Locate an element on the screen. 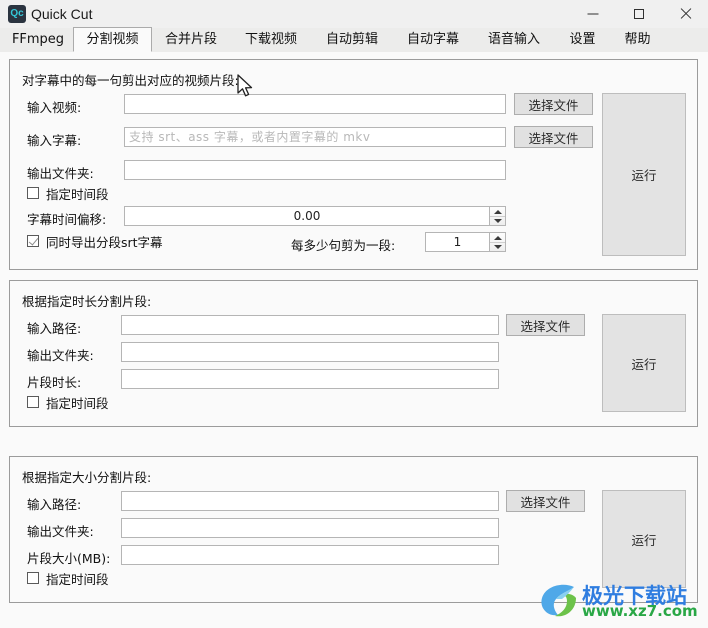 The image size is (708, 628). checkbox-time-range-1: 指定时间段 is located at coordinates (68, 193).